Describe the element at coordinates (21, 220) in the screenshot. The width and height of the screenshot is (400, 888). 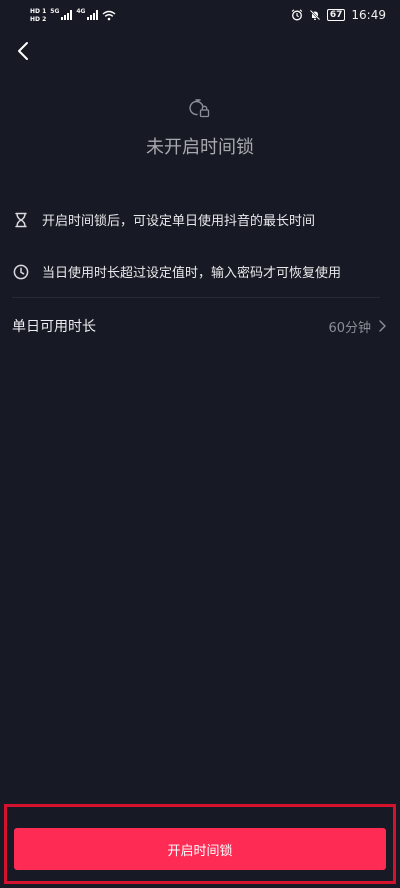
I see `hourglass-icon` at that location.